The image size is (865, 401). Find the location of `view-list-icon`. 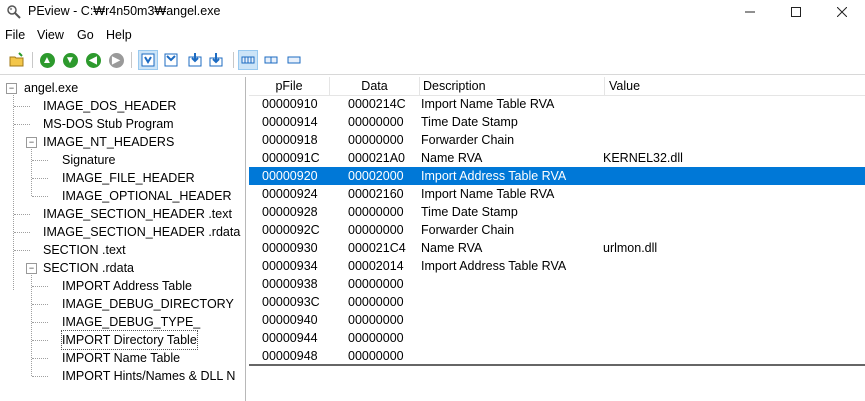

view-list-icon is located at coordinates (248, 60).